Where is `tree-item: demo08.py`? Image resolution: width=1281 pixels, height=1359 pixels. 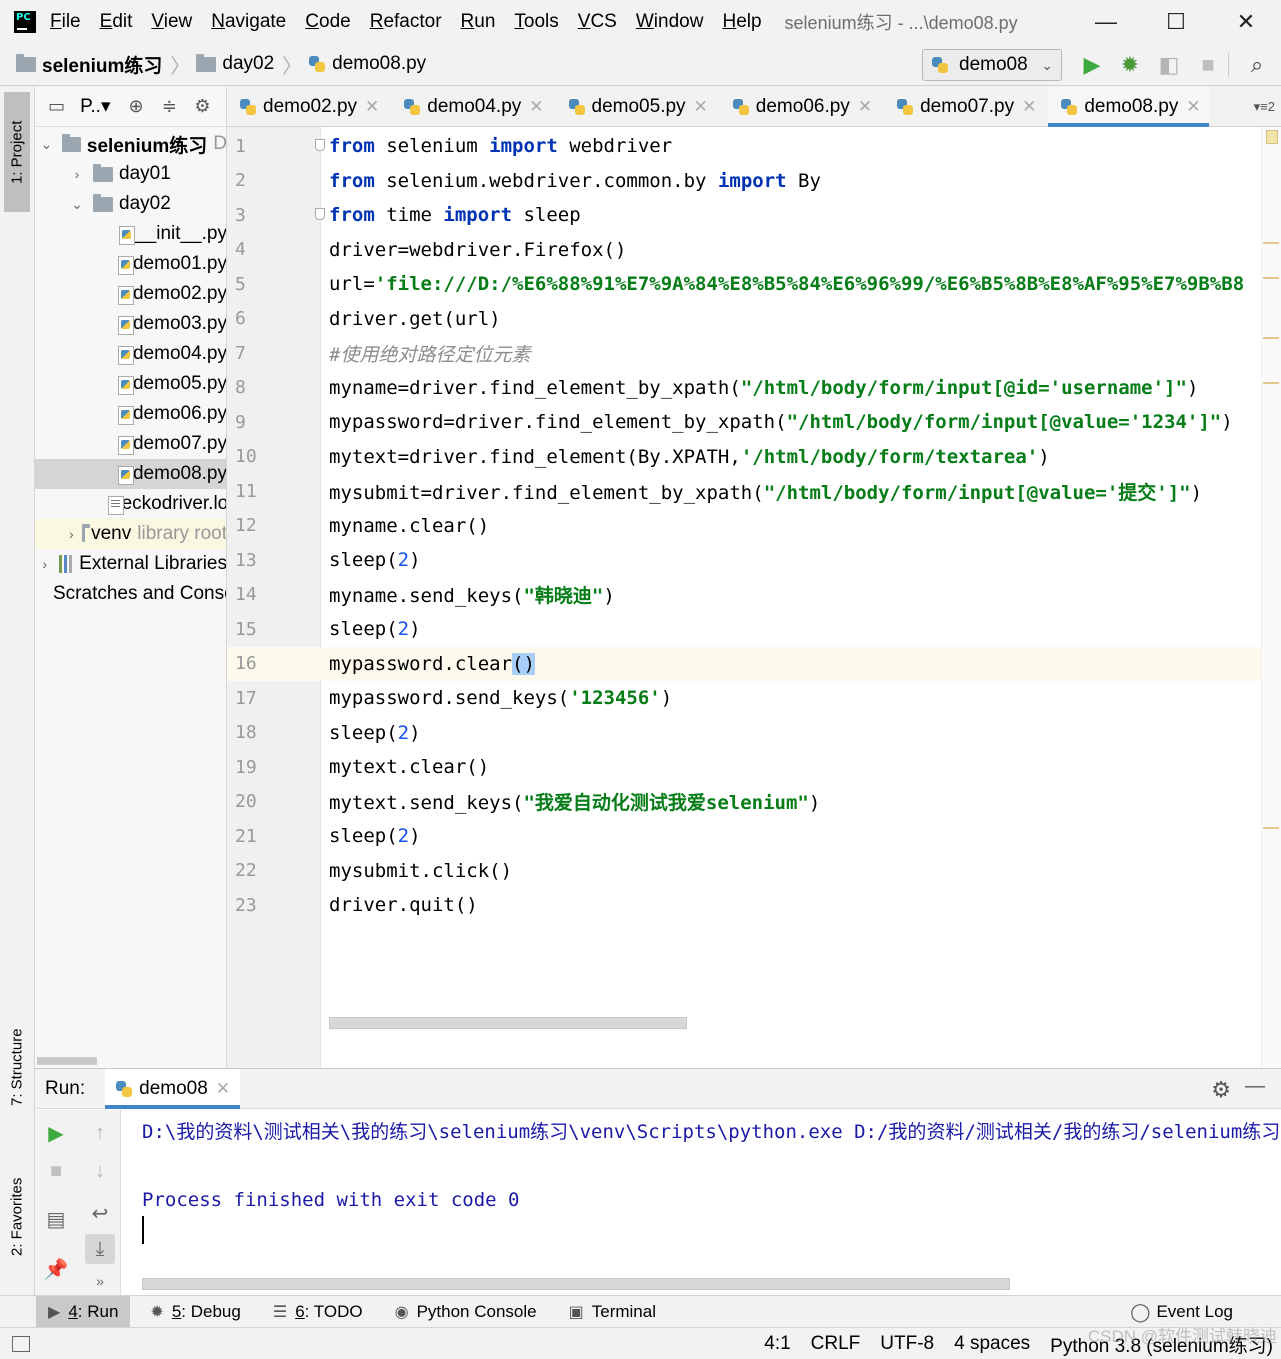 tree-item: demo08.py is located at coordinates (130, 474).